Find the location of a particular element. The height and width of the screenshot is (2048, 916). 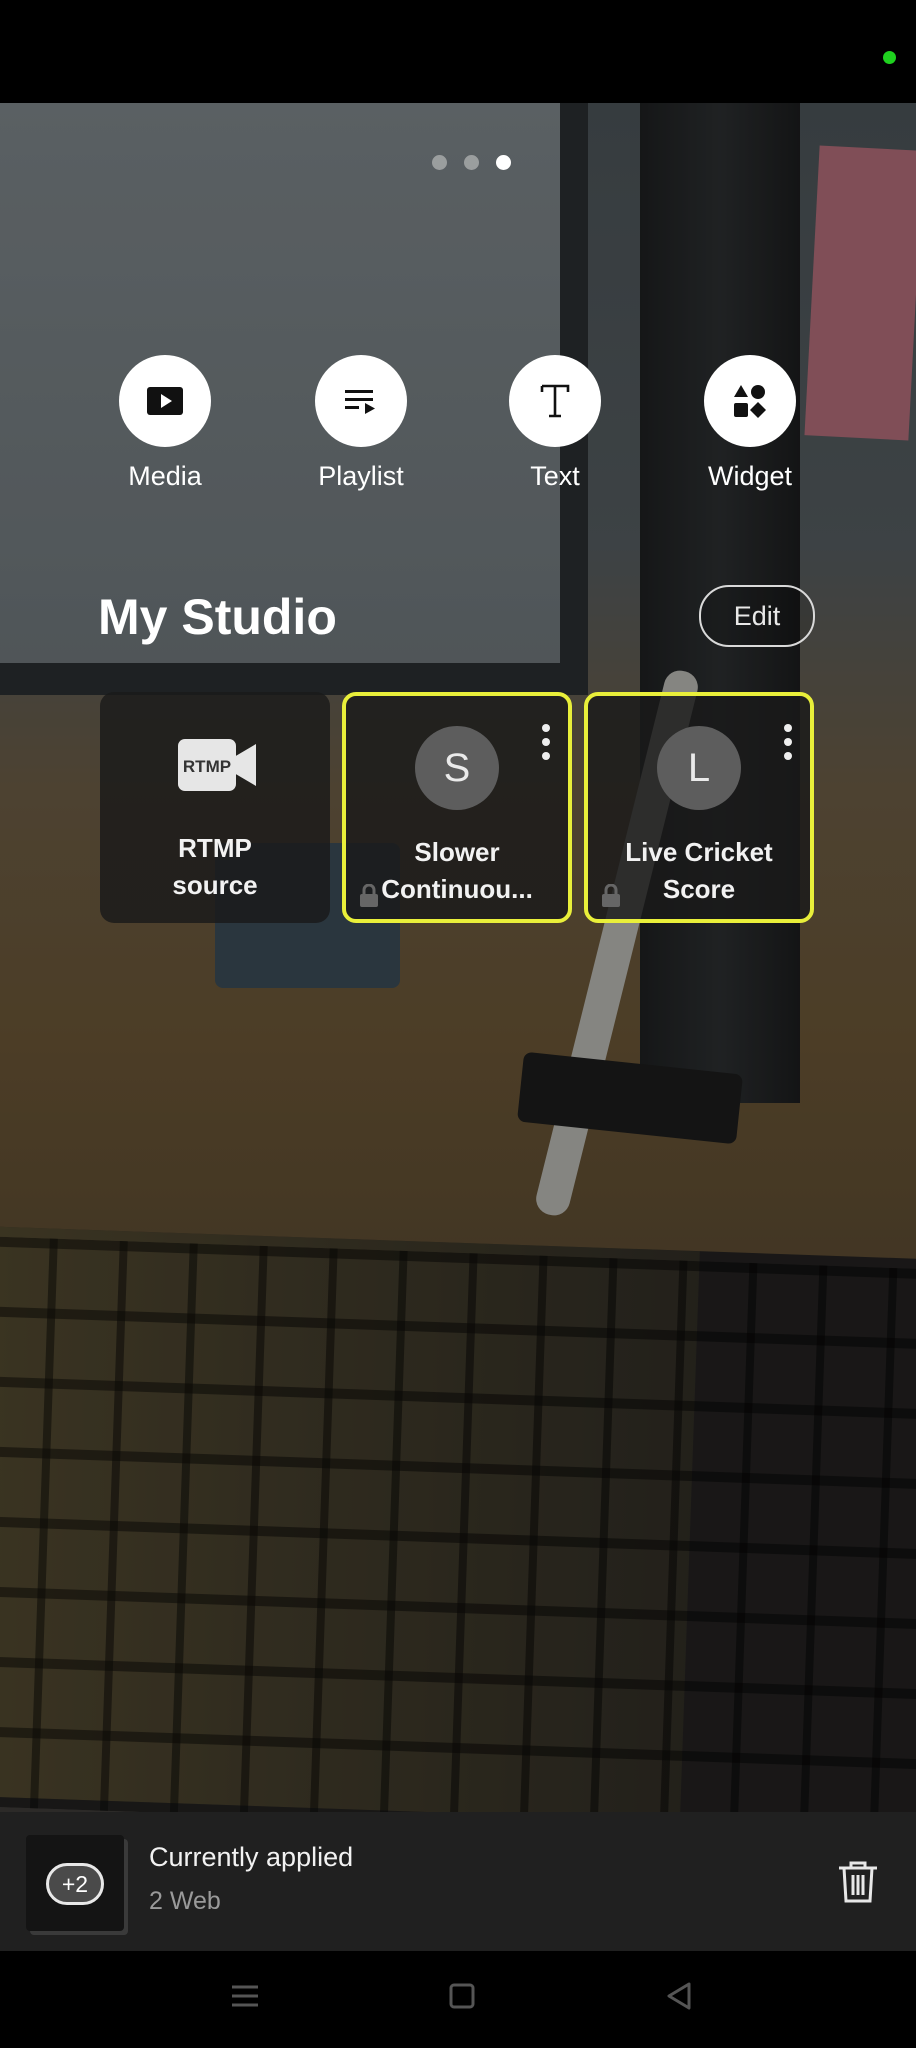

card-title: RTMP source is located at coordinates (215, 867).